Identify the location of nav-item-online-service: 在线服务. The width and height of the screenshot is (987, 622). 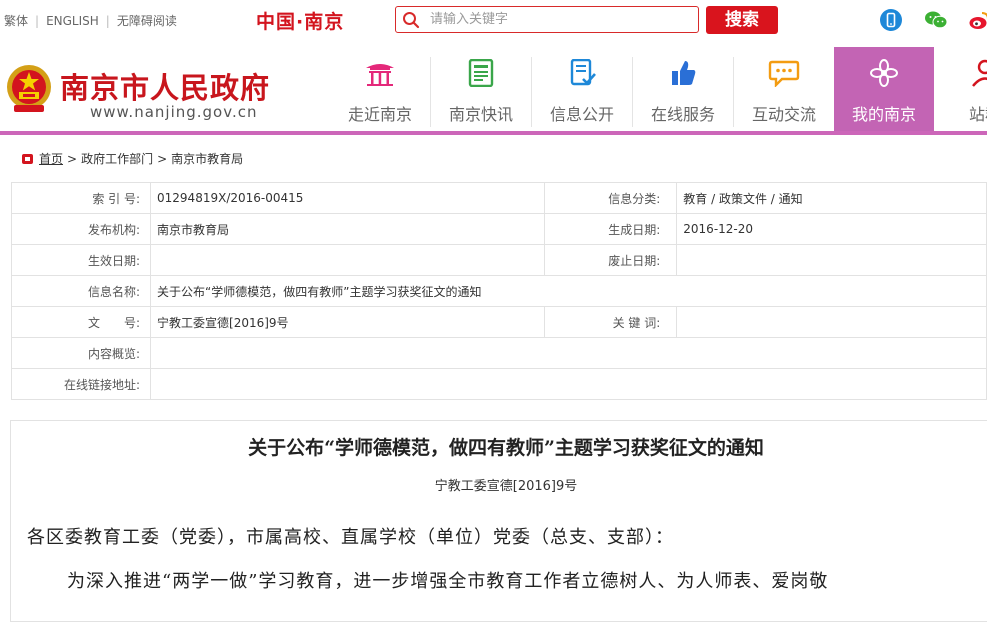
(683, 89).